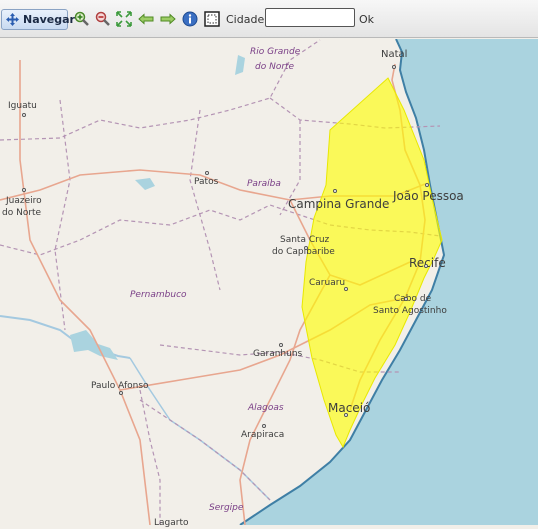  Describe the element at coordinates (190, 19) in the screenshot. I see `info-icon` at that location.